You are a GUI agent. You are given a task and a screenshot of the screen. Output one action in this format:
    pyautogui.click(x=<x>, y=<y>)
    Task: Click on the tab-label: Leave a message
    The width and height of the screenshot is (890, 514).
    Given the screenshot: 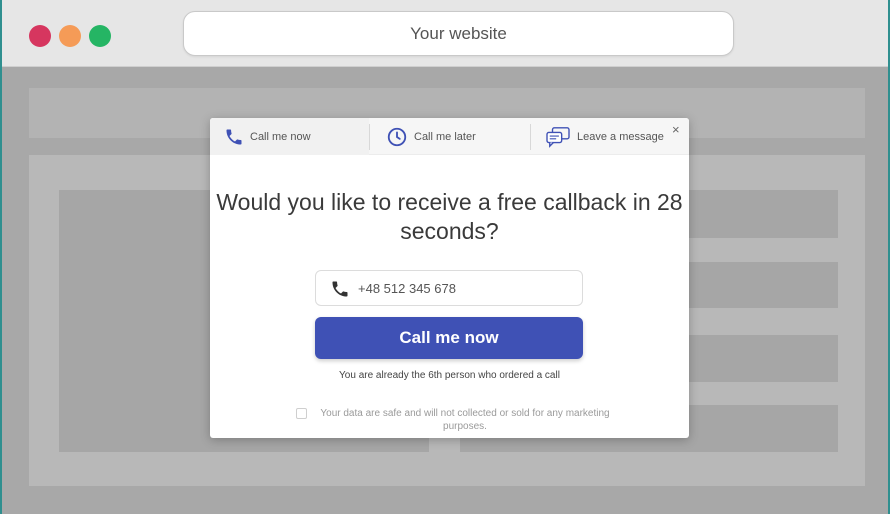 What is the action you would take?
    pyautogui.click(x=620, y=136)
    